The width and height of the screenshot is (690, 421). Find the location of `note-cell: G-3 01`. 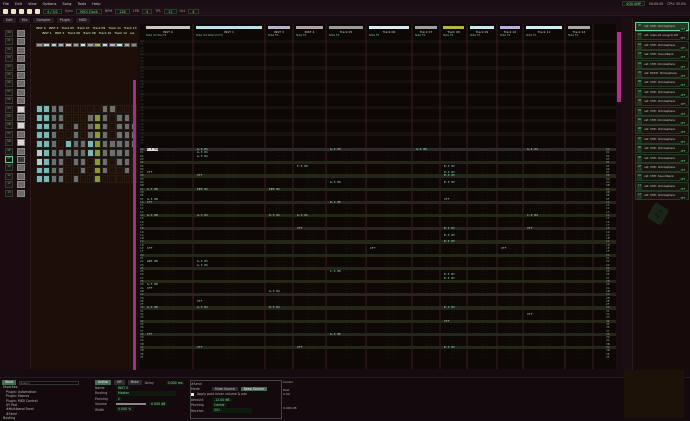

note-cell: G-3 01 is located at coordinates (274, 291).